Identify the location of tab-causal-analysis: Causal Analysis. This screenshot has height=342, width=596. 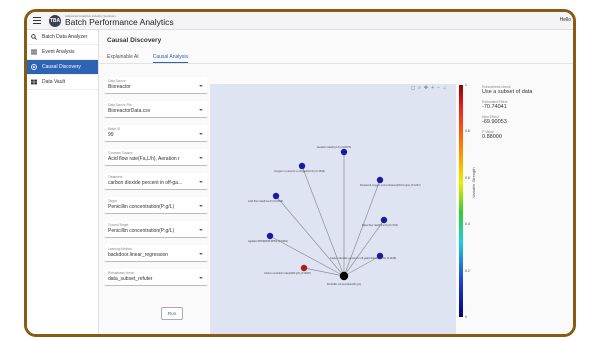
(170, 58).